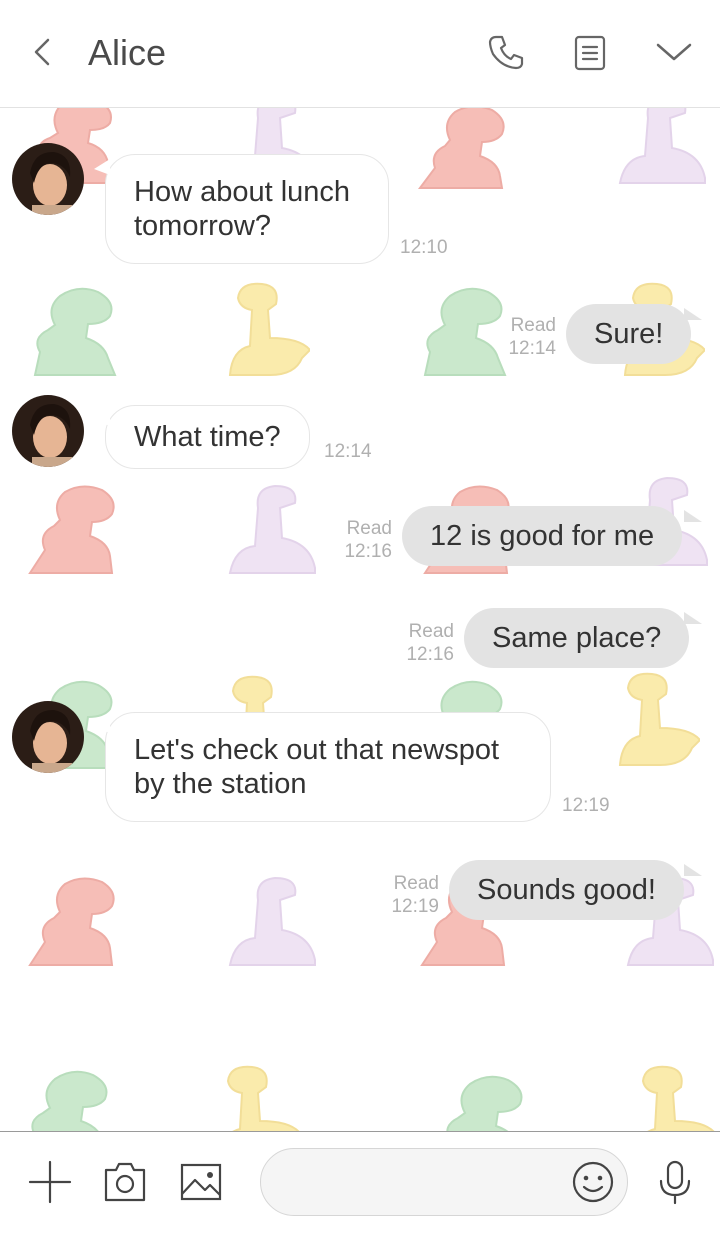  What do you see at coordinates (526, 337) in the screenshot?
I see `read-receipt: Read 12:14` at bounding box center [526, 337].